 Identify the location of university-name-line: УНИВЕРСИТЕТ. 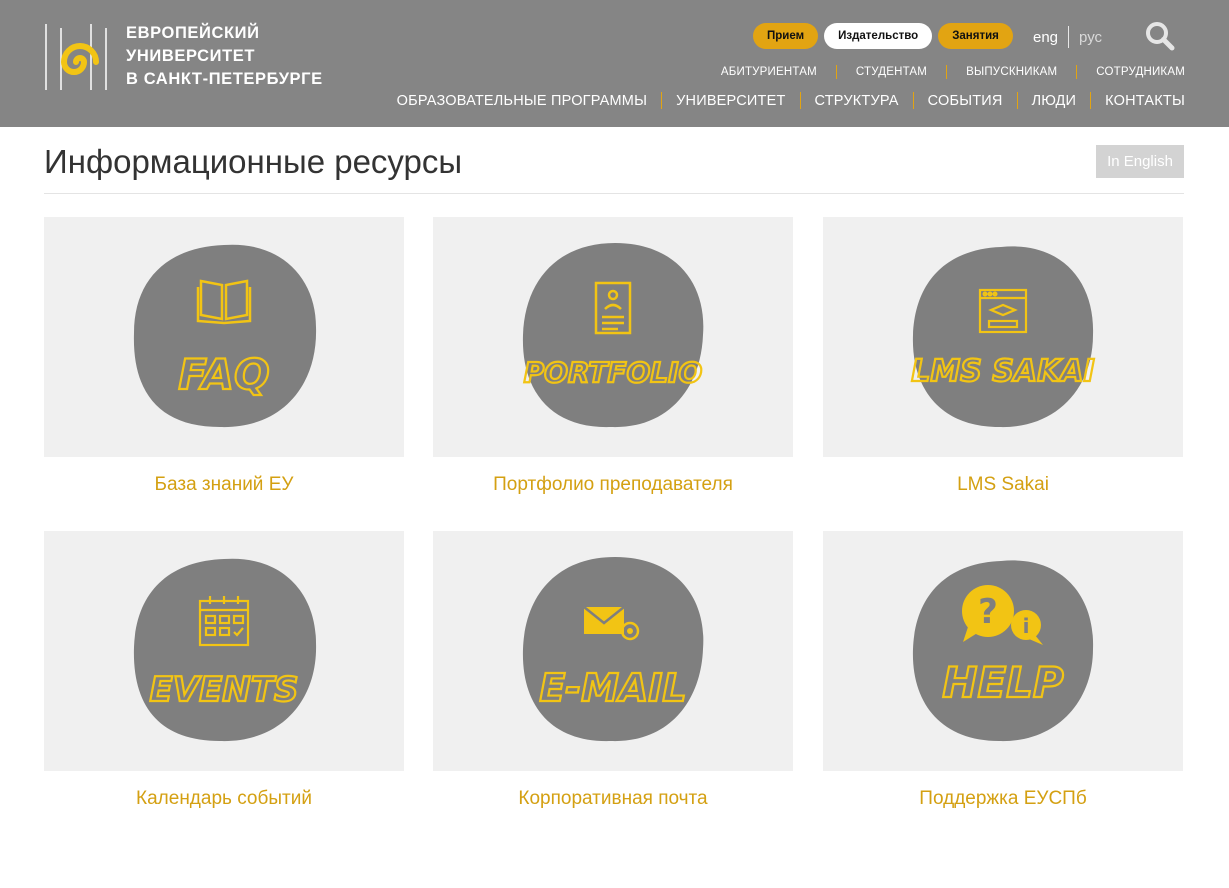
(191, 56).